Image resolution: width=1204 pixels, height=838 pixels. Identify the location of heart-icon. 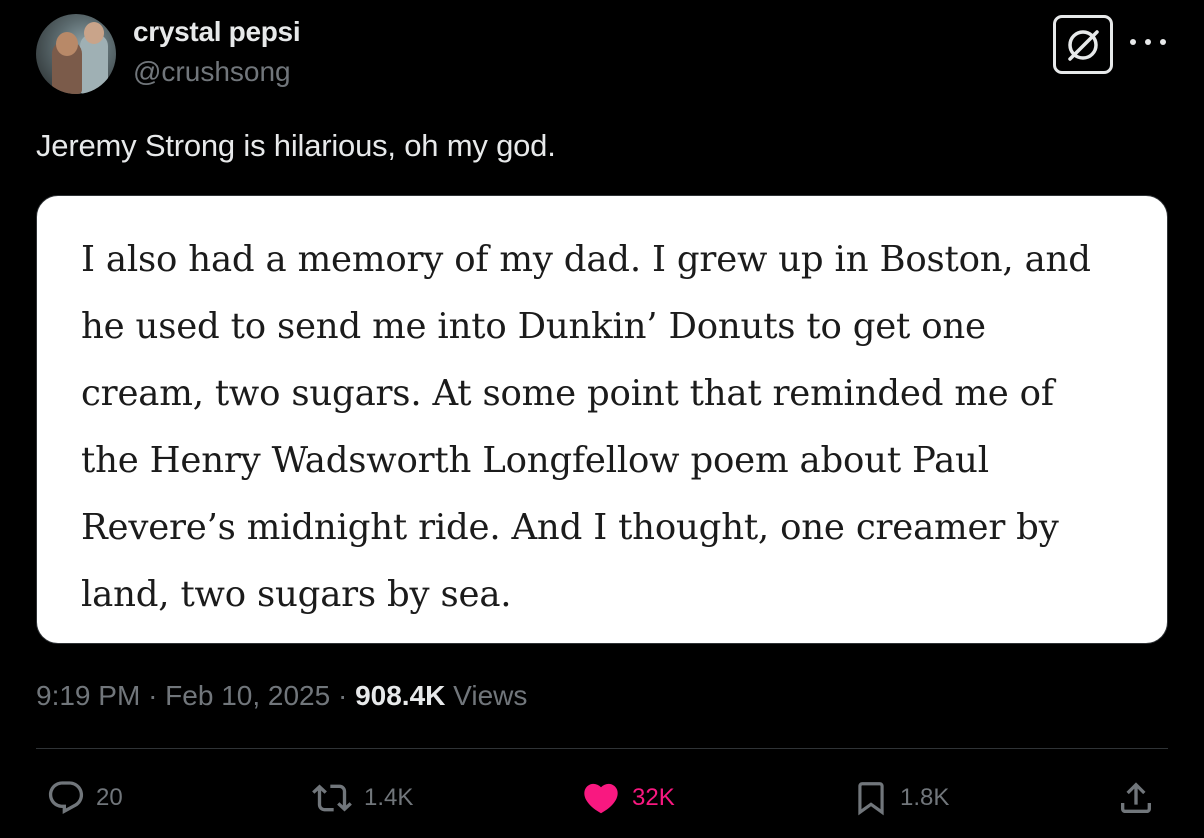
(601, 798).